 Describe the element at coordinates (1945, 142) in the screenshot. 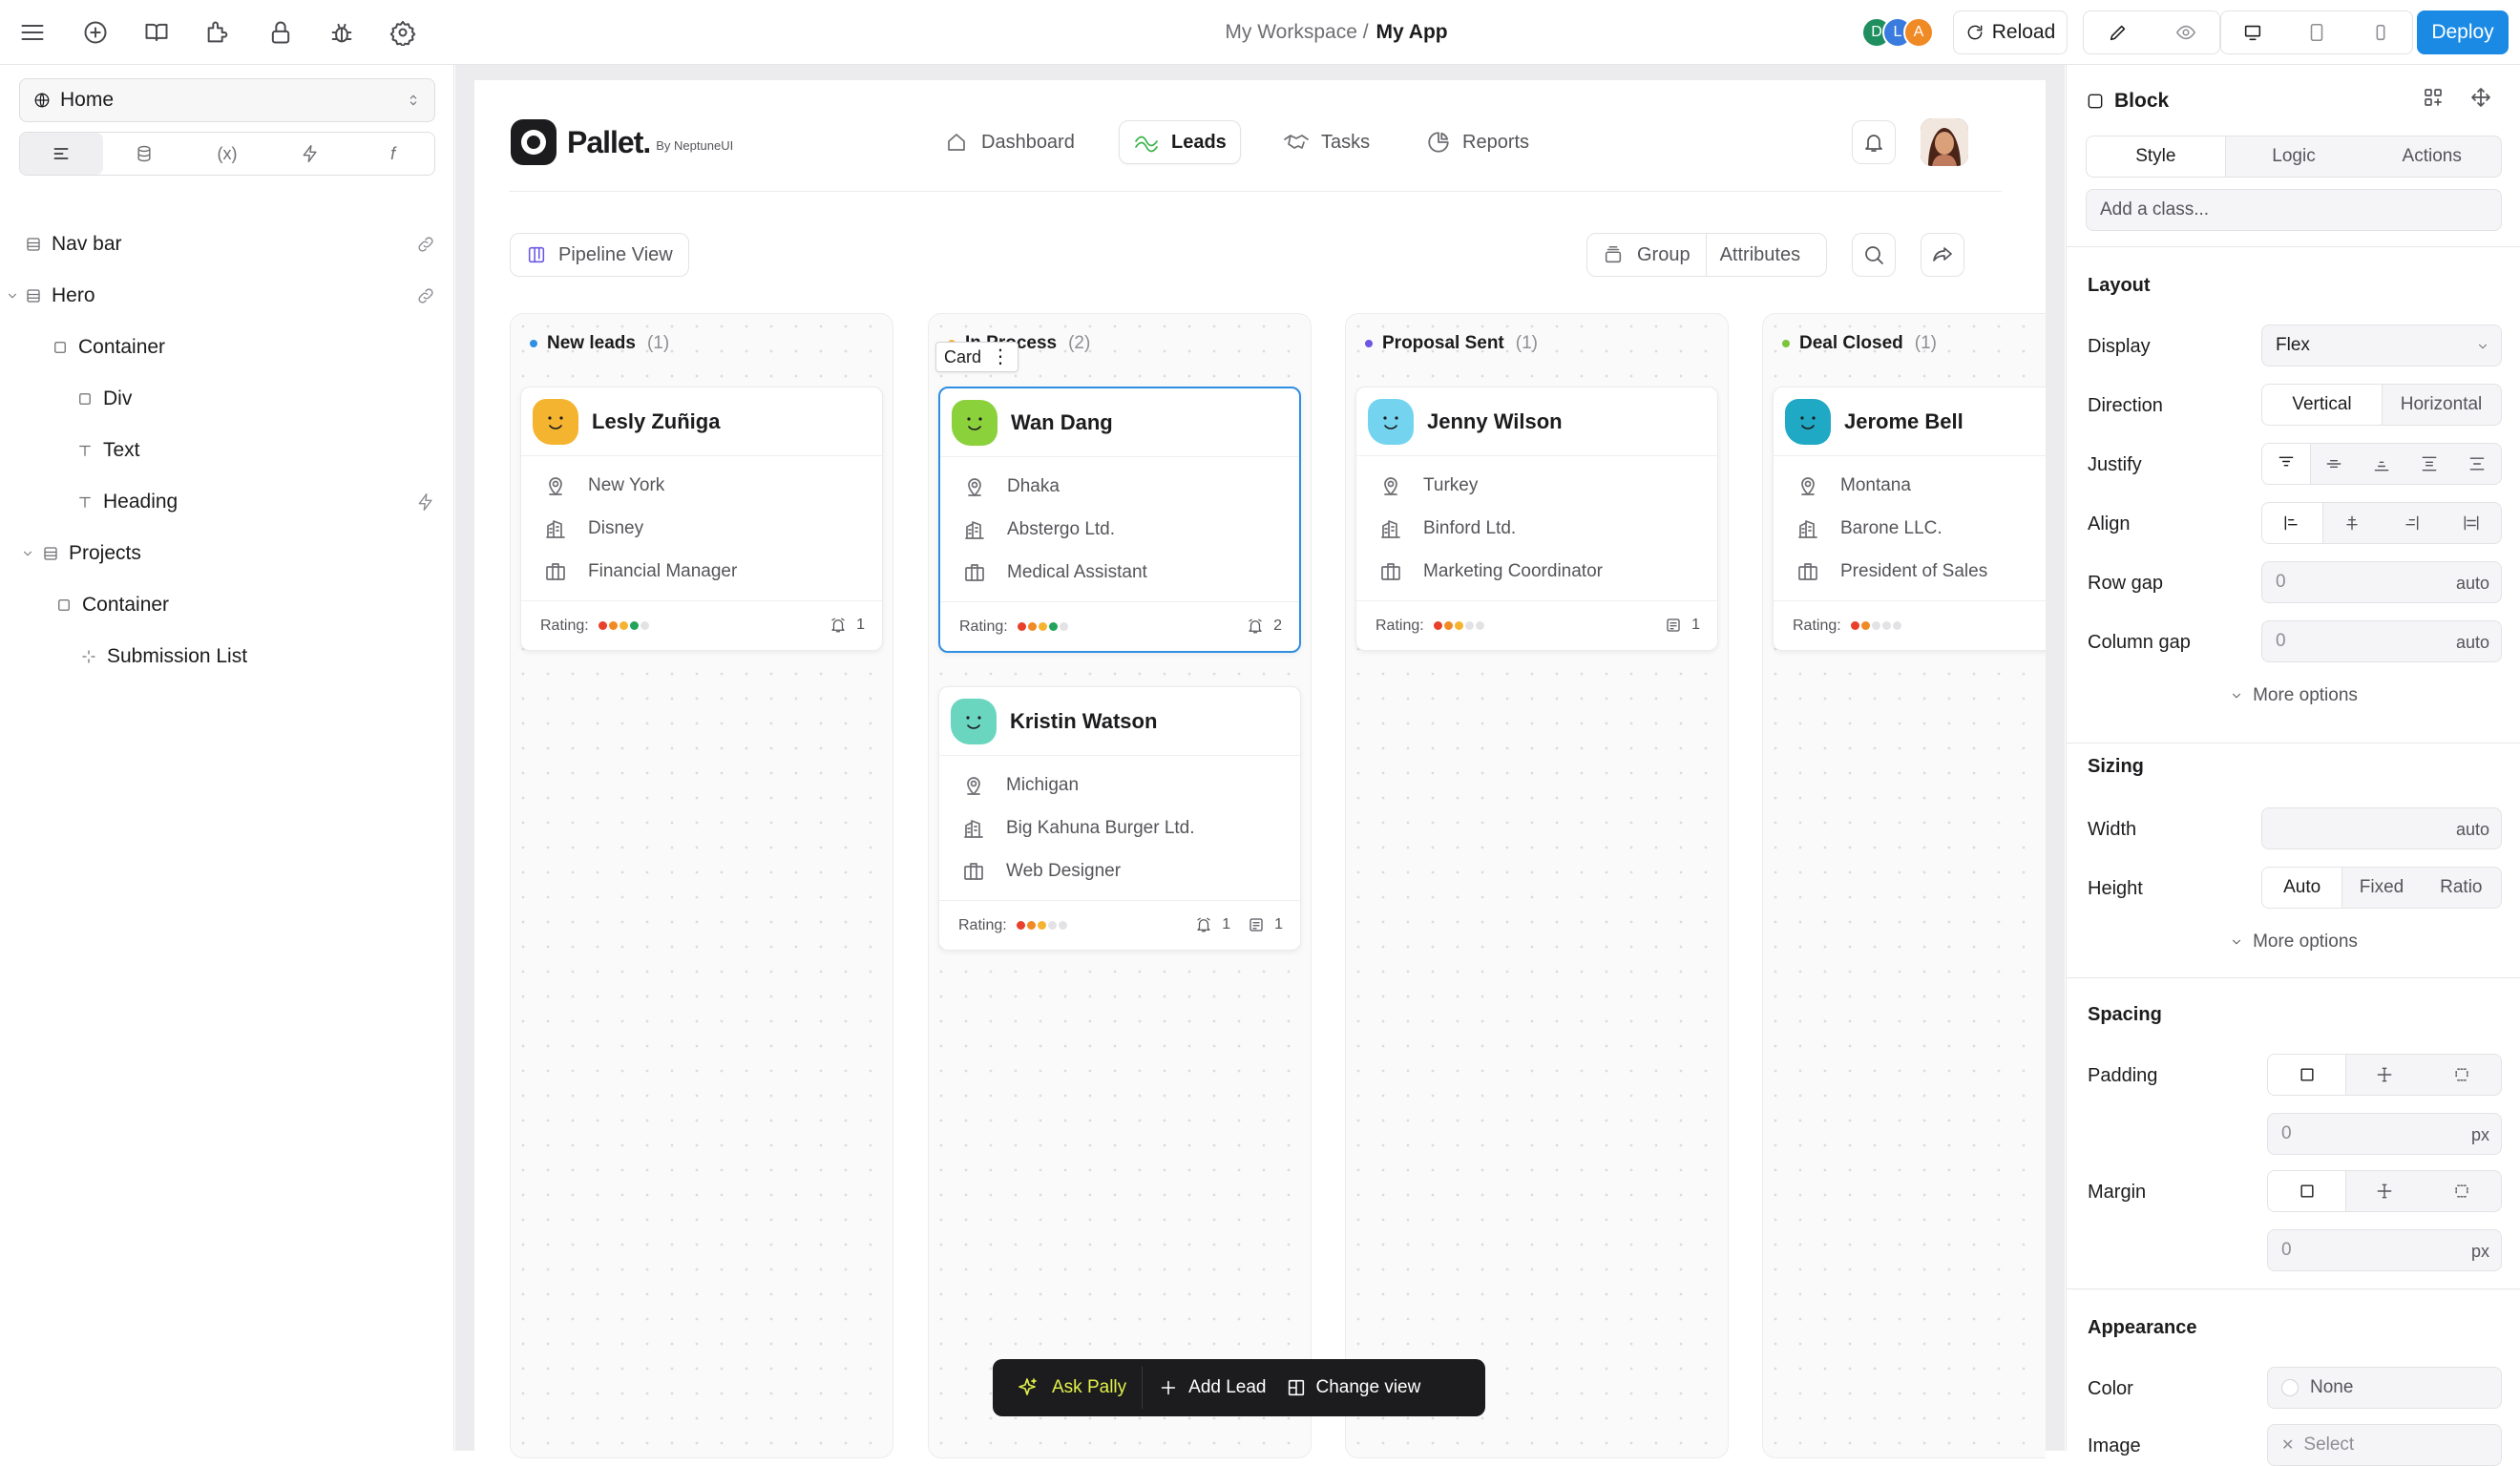

I see `user-avatar` at that location.